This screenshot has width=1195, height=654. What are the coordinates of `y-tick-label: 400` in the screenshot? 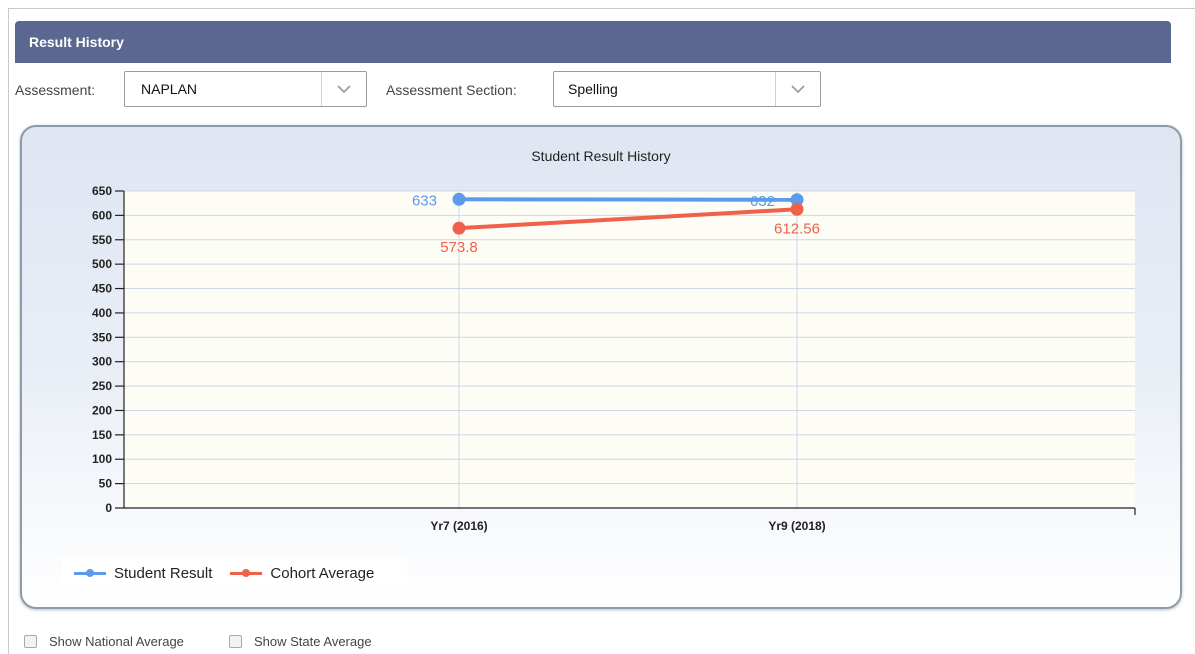 It's located at (102, 313).